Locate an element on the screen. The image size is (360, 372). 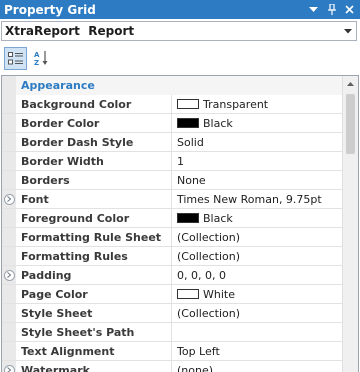
svg-text: Z is located at coordinates (36, 62).